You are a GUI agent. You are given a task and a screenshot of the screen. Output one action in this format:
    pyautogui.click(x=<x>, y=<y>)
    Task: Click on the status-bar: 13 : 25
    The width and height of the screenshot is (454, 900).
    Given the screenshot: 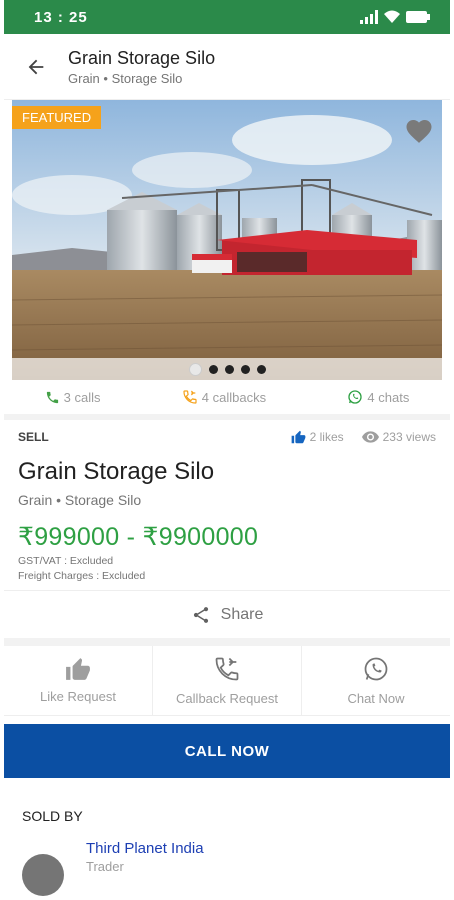 What is the action you would take?
    pyautogui.click(x=227, y=17)
    